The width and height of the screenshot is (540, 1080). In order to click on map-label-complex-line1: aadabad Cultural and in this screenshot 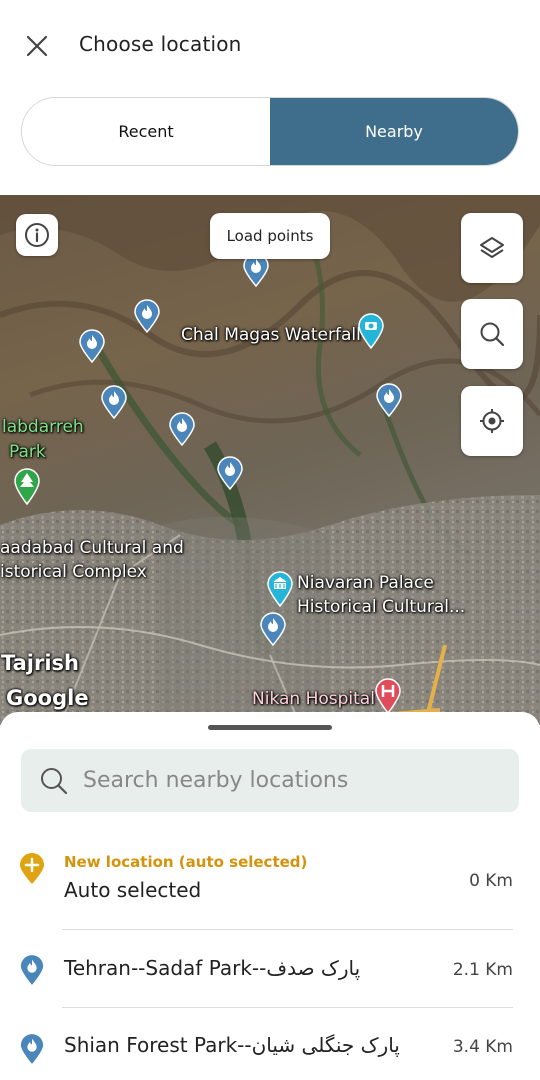, I will do `click(92, 548)`.